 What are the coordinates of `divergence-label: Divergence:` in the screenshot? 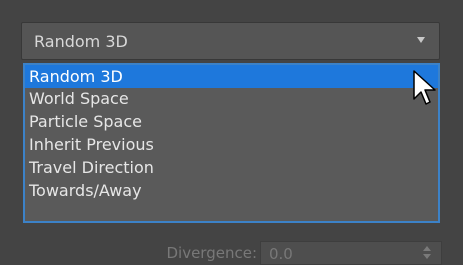 It's located at (211, 253).